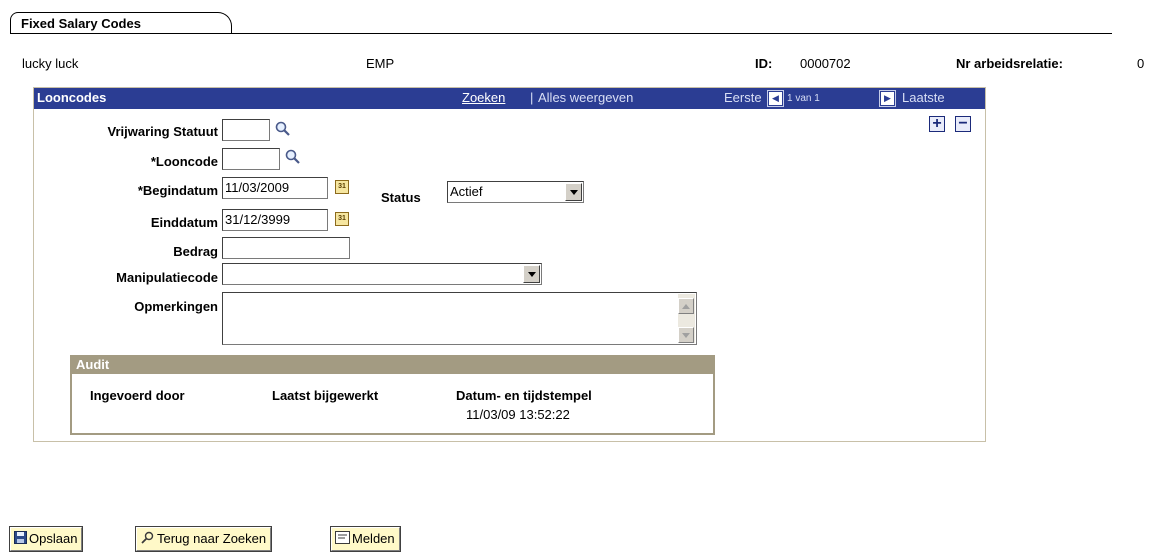 This screenshot has width=1154, height=554. Describe the element at coordinates (167, 277) in the screenshot. I see `manipulatie-label: Manipulatiecode` at that location.